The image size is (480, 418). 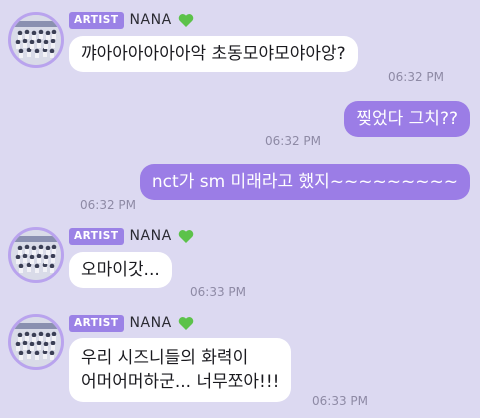 What do you see at coordinates (180, 370) in the screenshot?
I see `message-bubble: 우리 시즈니들의 화력이 어머어머하군... 너무쪼아!!!` at bounding box center [180, 370].